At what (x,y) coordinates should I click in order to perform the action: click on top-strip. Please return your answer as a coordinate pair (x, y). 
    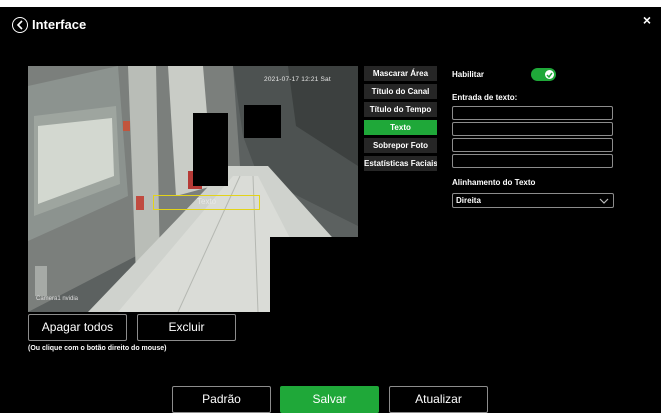
    Looking at the image, I should click on (330, 3).